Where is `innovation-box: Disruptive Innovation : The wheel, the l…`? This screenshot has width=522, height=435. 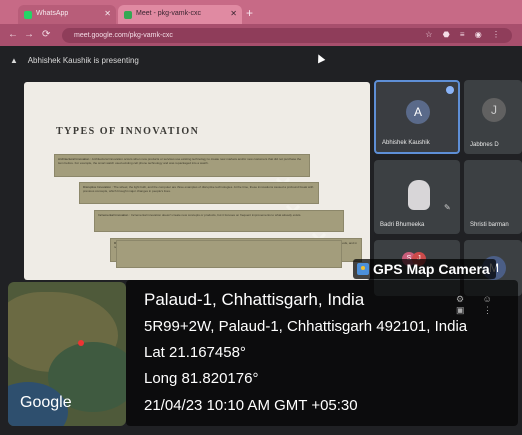 innovation-box: Disruptive Innovation : The wheel, the l… is located at coordinates (199, 193).